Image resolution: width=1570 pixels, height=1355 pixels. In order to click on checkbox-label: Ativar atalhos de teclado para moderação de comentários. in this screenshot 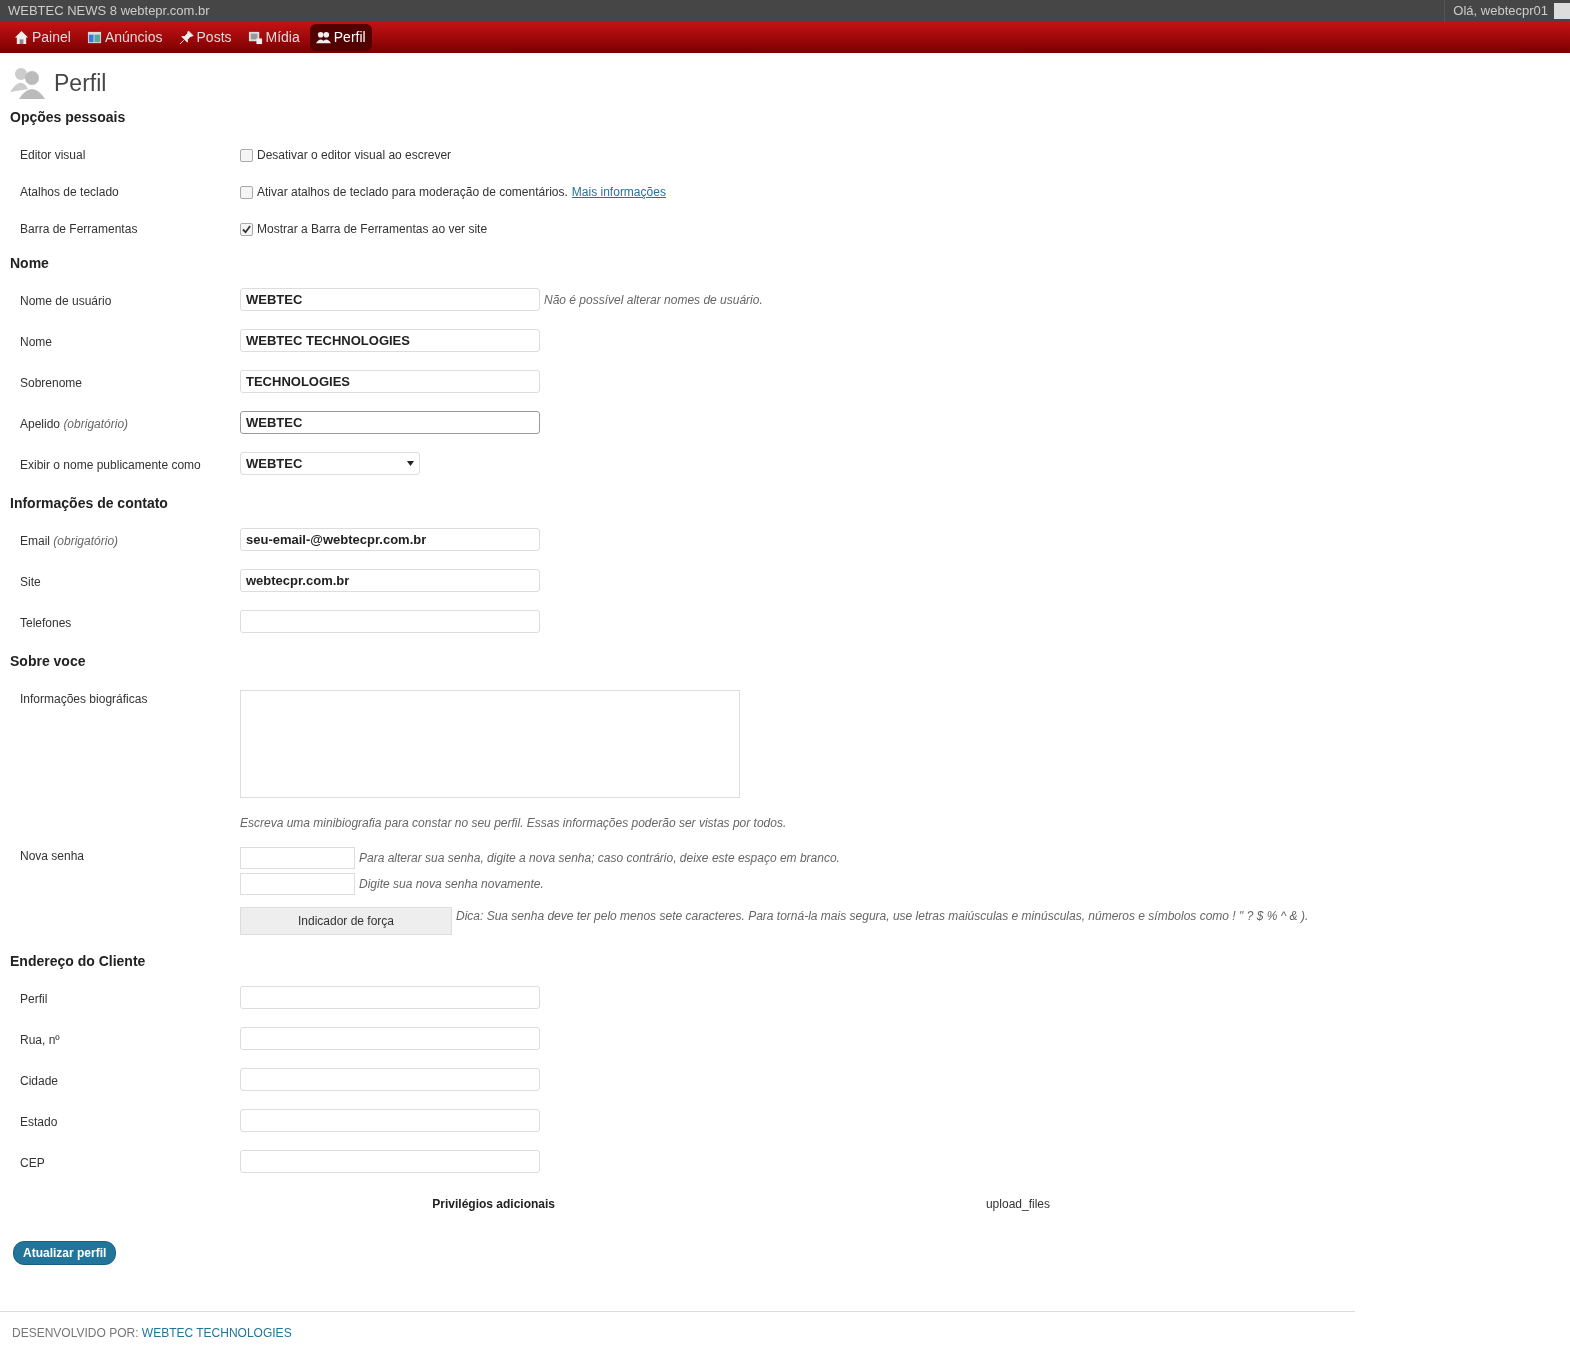, I will do `click(412, 192)`.